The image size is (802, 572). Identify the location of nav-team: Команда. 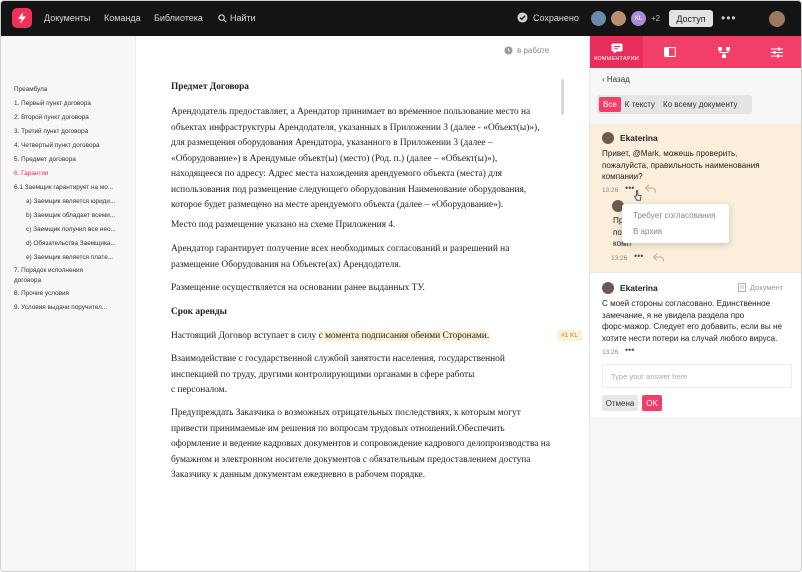
(122, 18).